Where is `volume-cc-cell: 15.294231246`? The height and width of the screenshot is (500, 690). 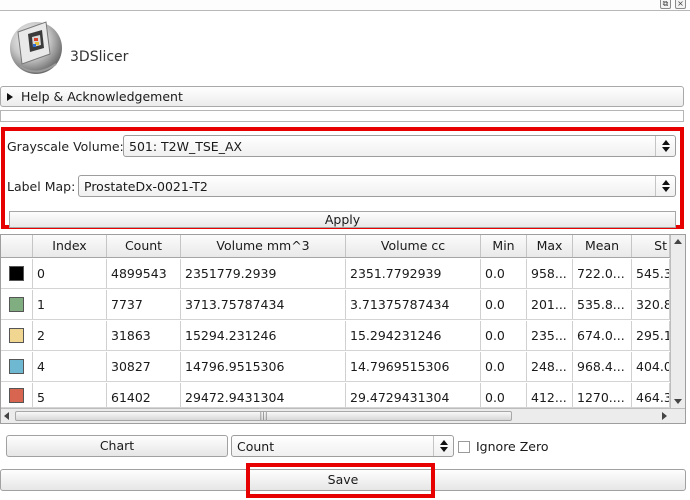
volume-cc-cell: 15.294231246 is located at coordinates (413, 335).